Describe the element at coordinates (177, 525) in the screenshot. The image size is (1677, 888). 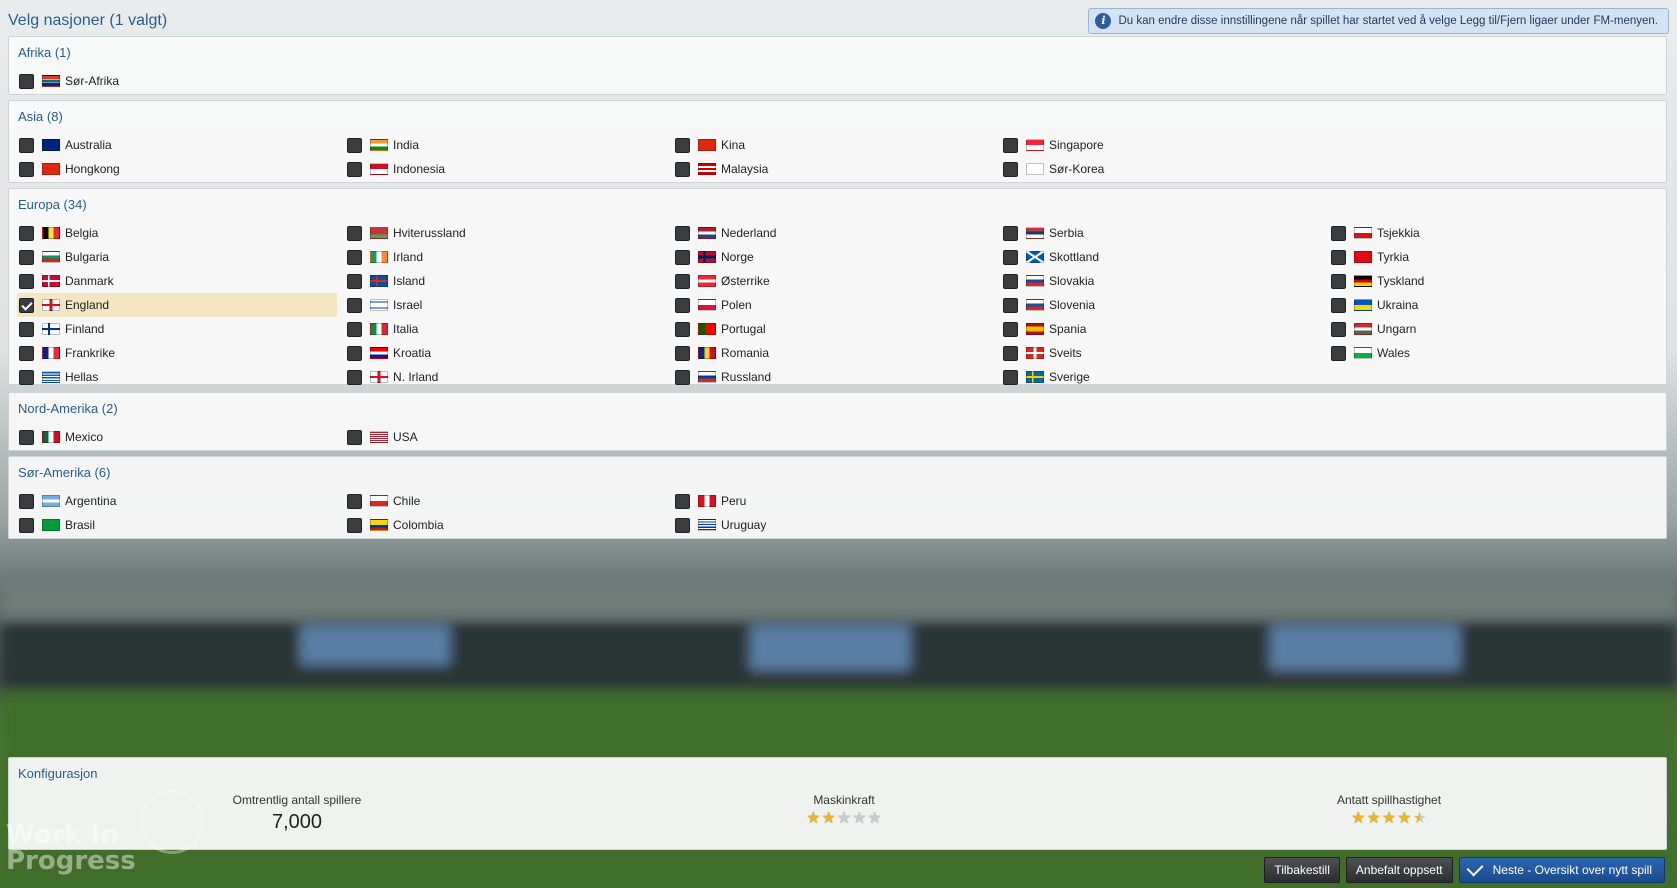
I see `nation-item: Brasil` at that location.